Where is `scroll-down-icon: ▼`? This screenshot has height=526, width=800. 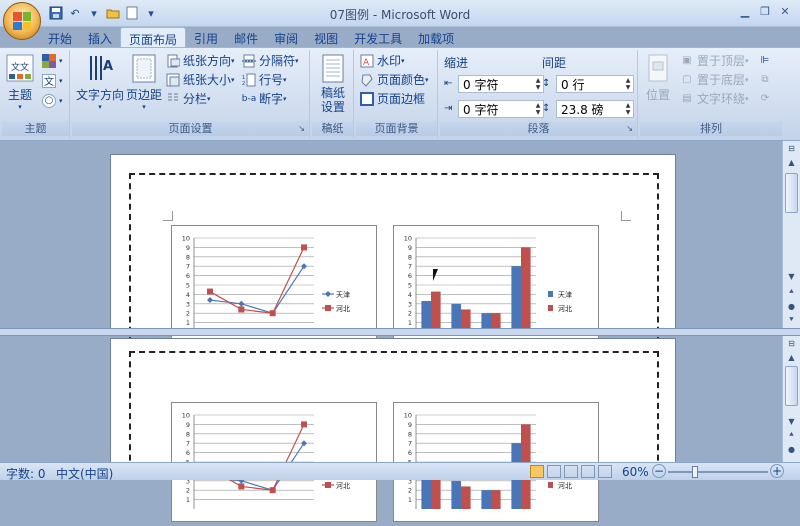 scroll-down-icon: ▼ is located at coordinates (791, 276).